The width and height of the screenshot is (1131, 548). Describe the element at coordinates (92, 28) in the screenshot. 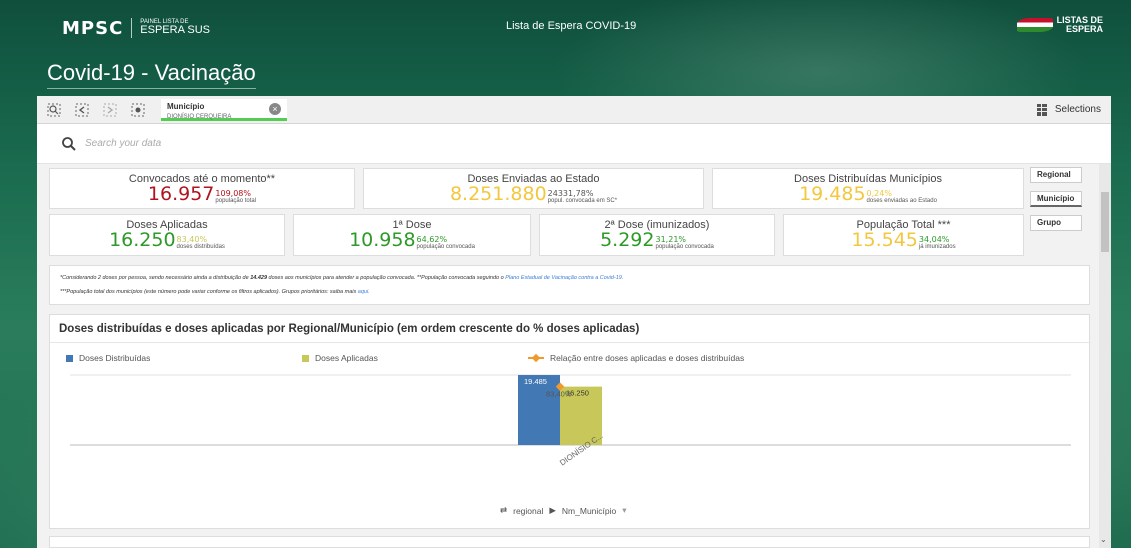

I see `mpsc-logo: MPSC` at that location.